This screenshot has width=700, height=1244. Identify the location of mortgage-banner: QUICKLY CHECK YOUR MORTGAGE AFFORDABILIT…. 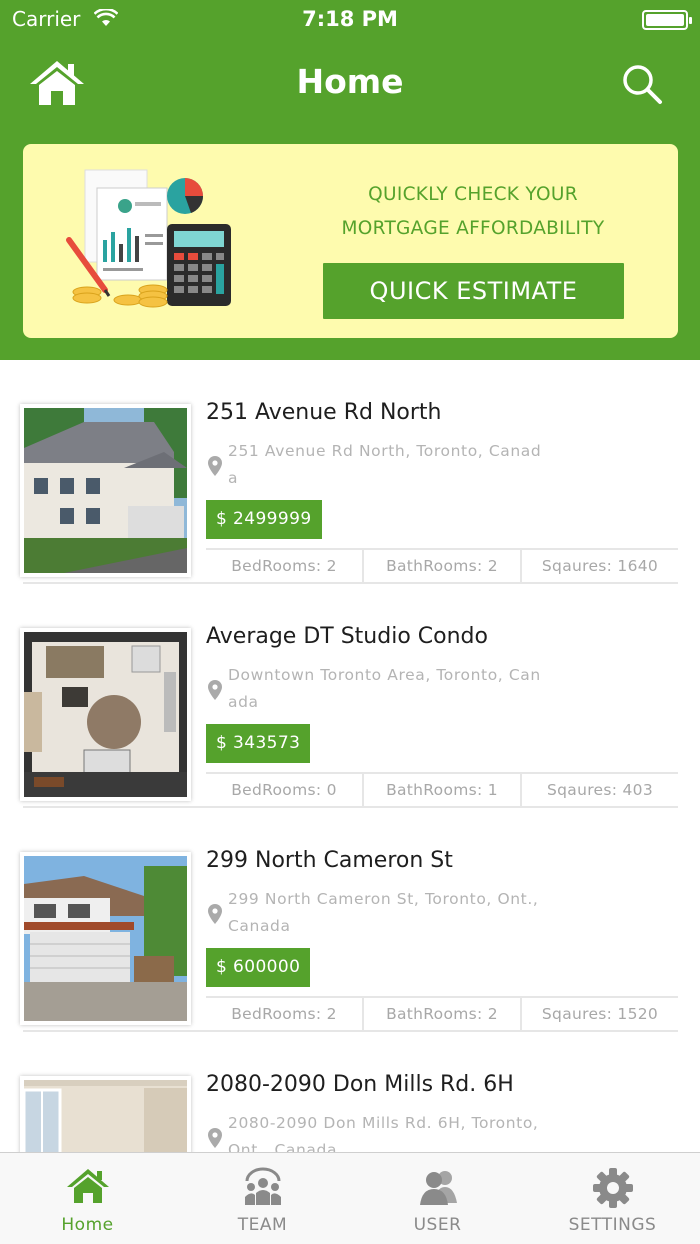
(350, 241).